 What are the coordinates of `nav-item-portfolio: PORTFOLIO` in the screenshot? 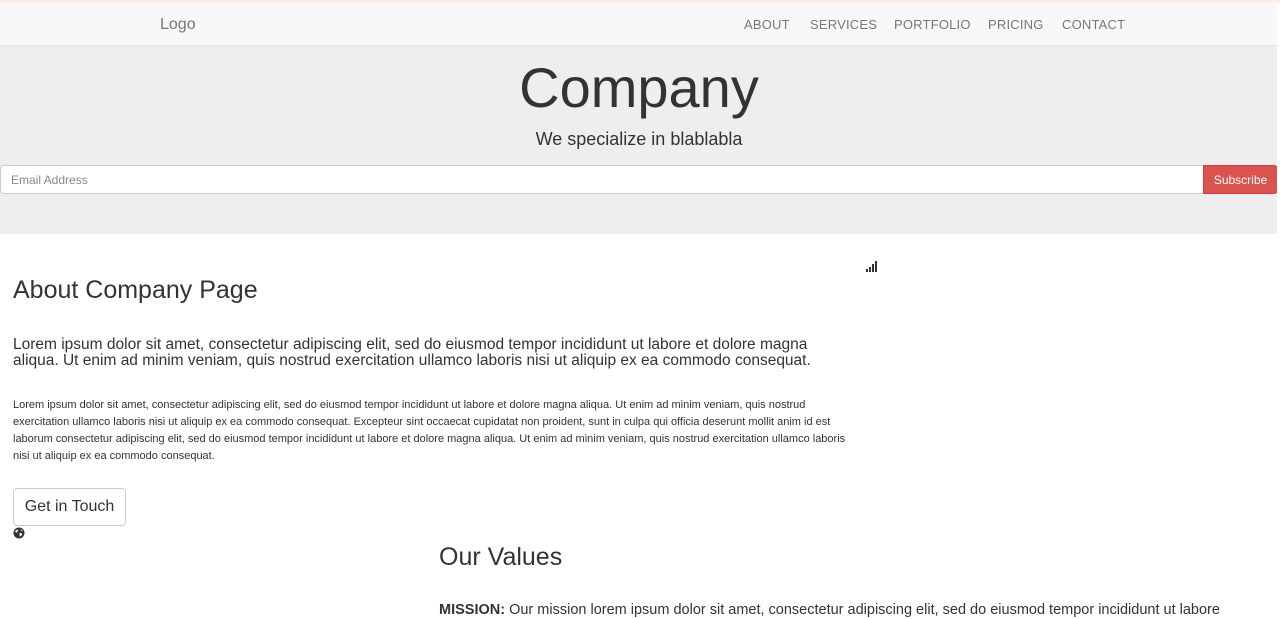 It's located at (932, 25).